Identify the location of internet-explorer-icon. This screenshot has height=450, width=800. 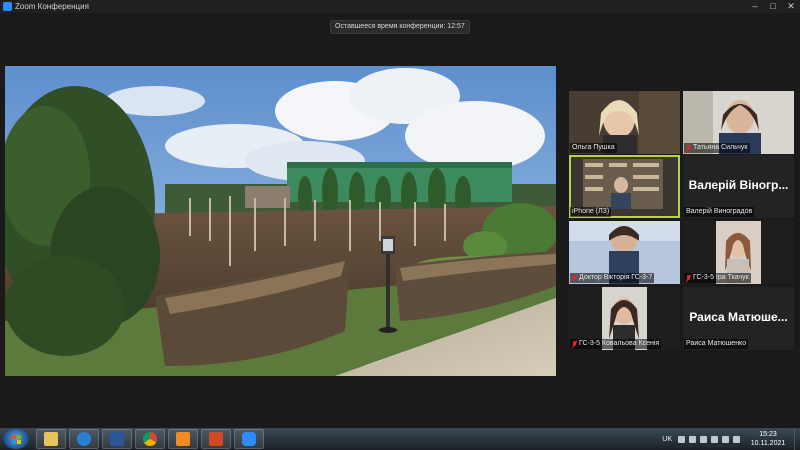
(84, 439).